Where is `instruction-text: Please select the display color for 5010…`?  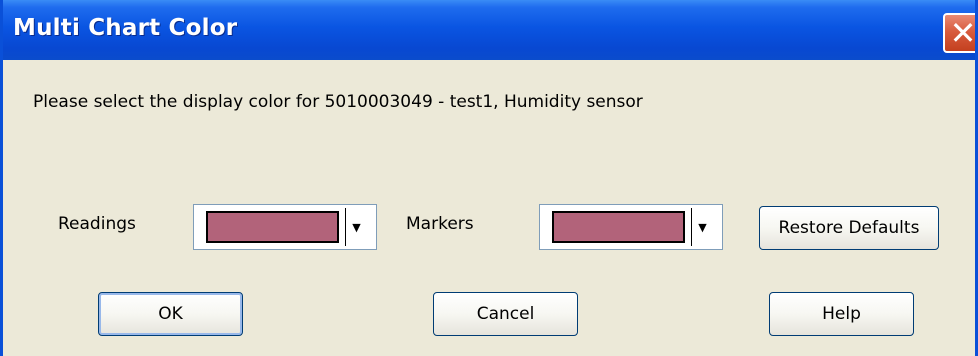
instruction-text: Please select the display color for 5010… is located at coordinates (338, 102).